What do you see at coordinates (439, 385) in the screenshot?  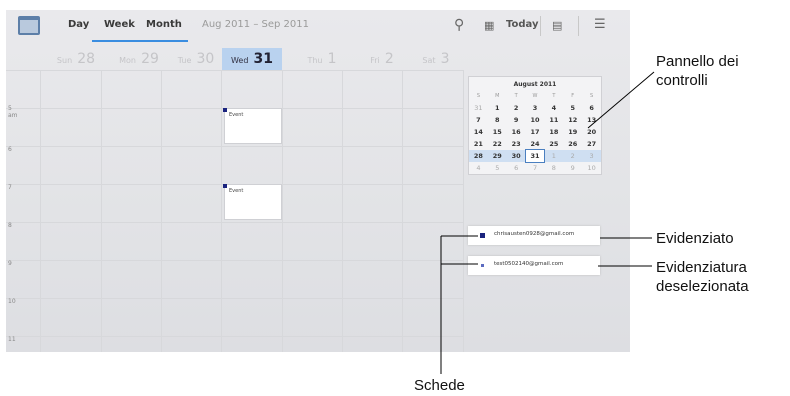 I see `callout-tabs: Schede` at bounding box center [439, 385].